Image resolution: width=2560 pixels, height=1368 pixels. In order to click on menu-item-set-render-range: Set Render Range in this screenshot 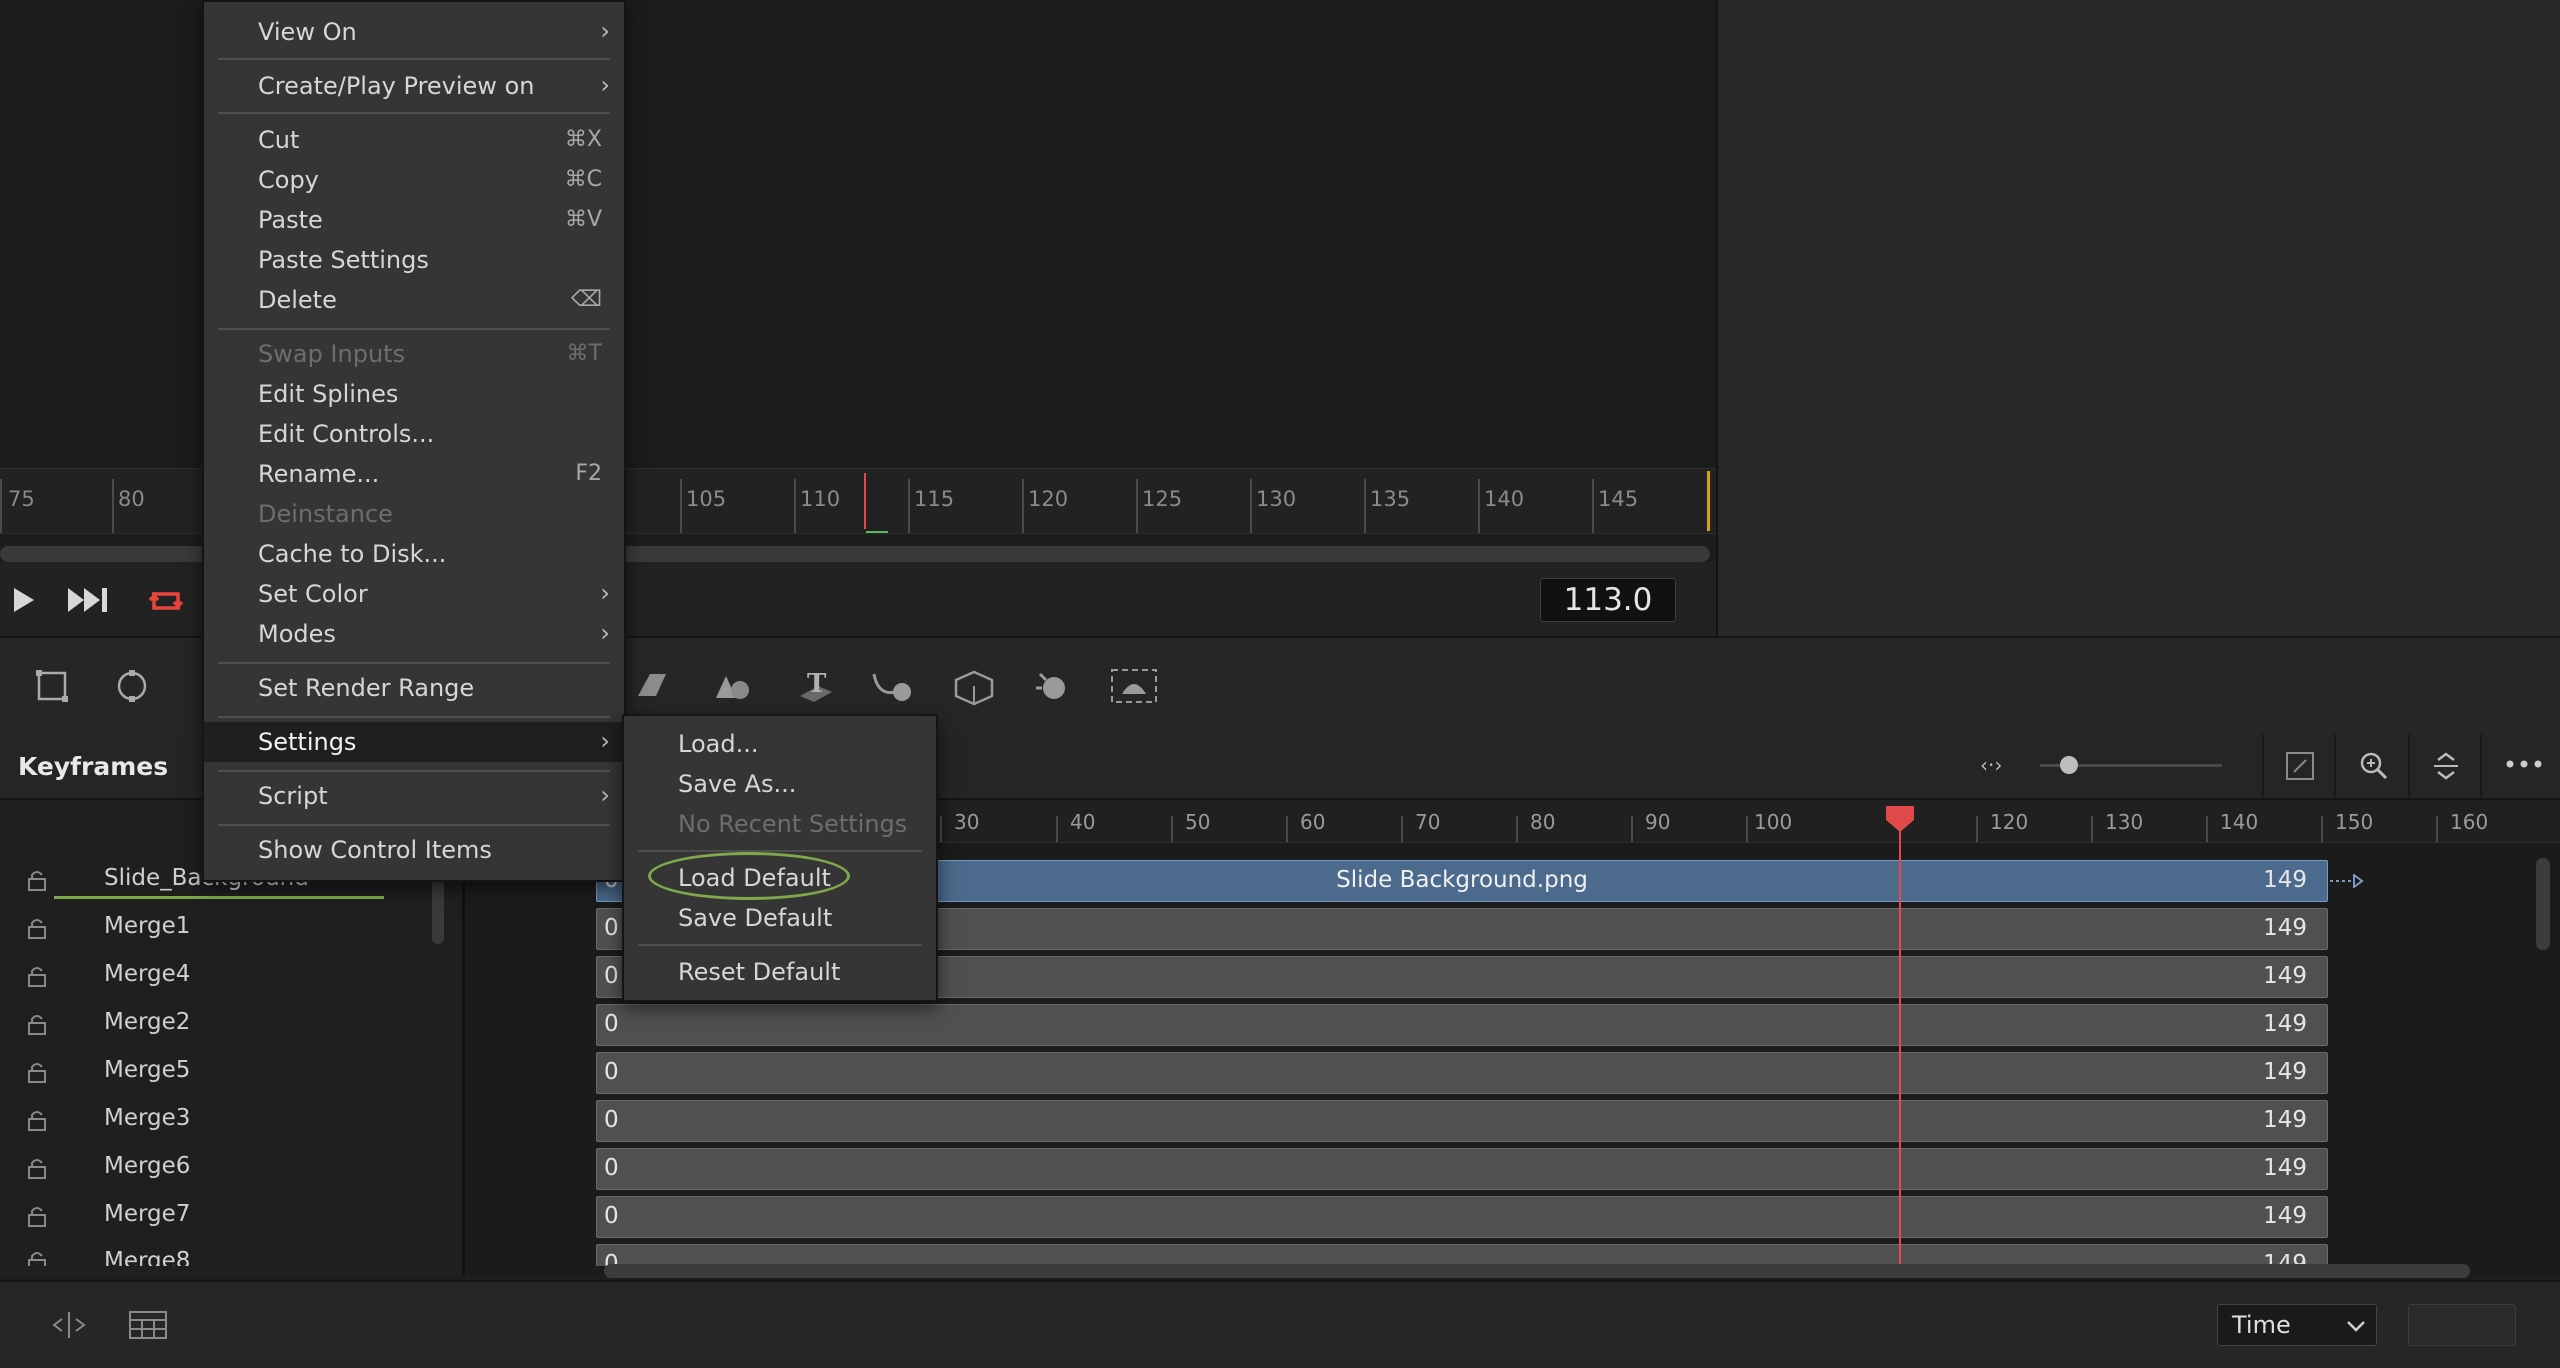, I will do `click(414, 688)`.